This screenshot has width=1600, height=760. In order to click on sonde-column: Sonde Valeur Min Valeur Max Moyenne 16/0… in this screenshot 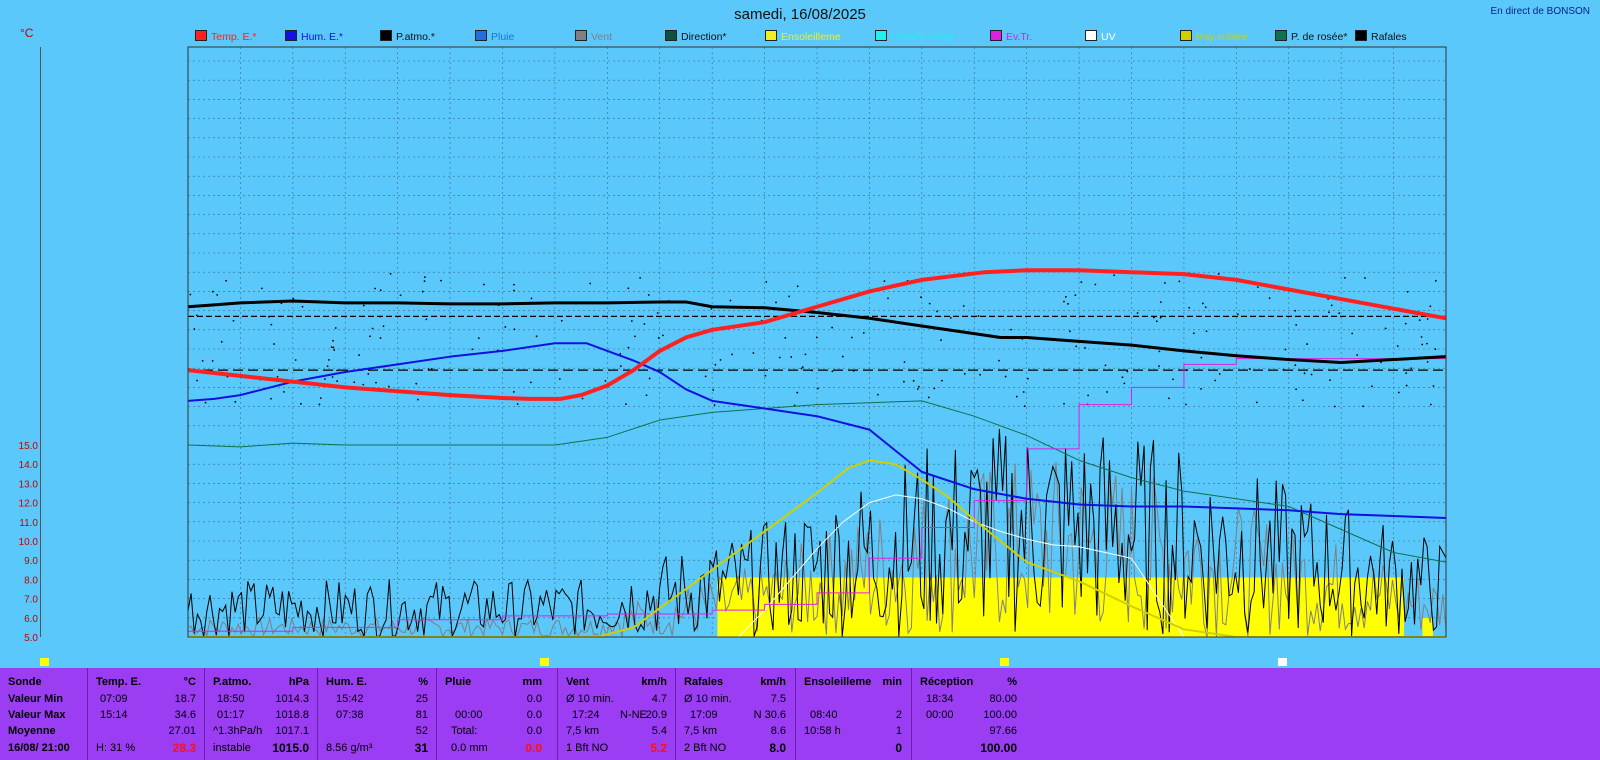, I will do `click(42, 714)`.